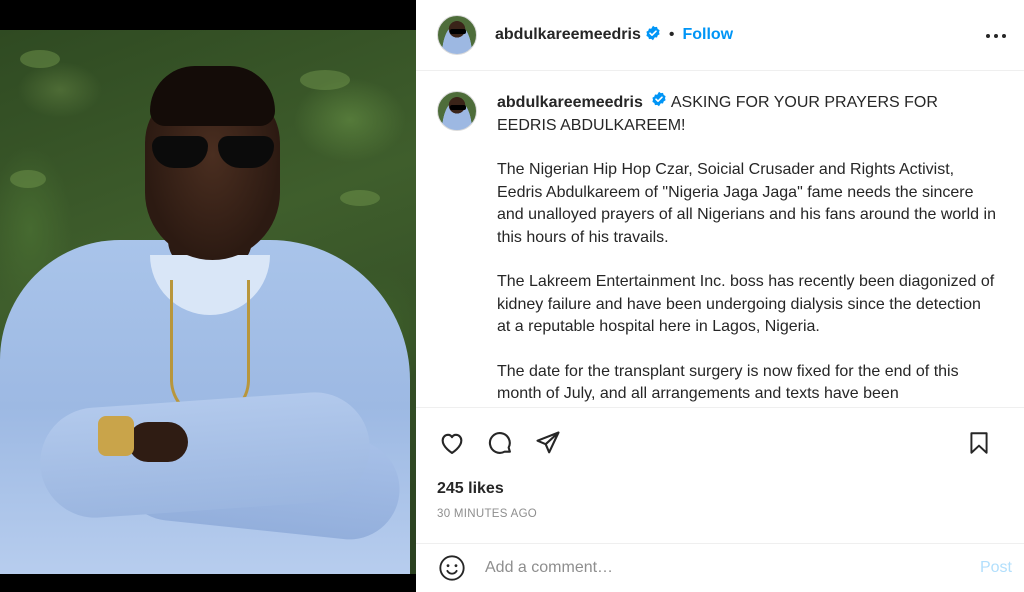 Image resolution: width=1024 pixels, height=592 pixels. I want to click on post-header: abdulkareemeedris • Follow, so click(720, 35).